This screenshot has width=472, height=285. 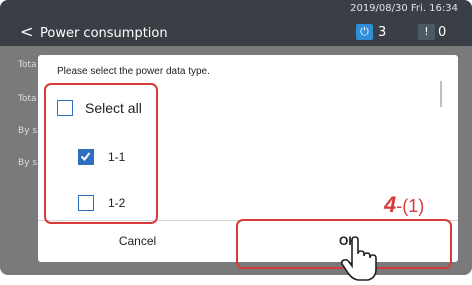 I want to click on cancel-button: Cancel, so click(x=137, y=242).